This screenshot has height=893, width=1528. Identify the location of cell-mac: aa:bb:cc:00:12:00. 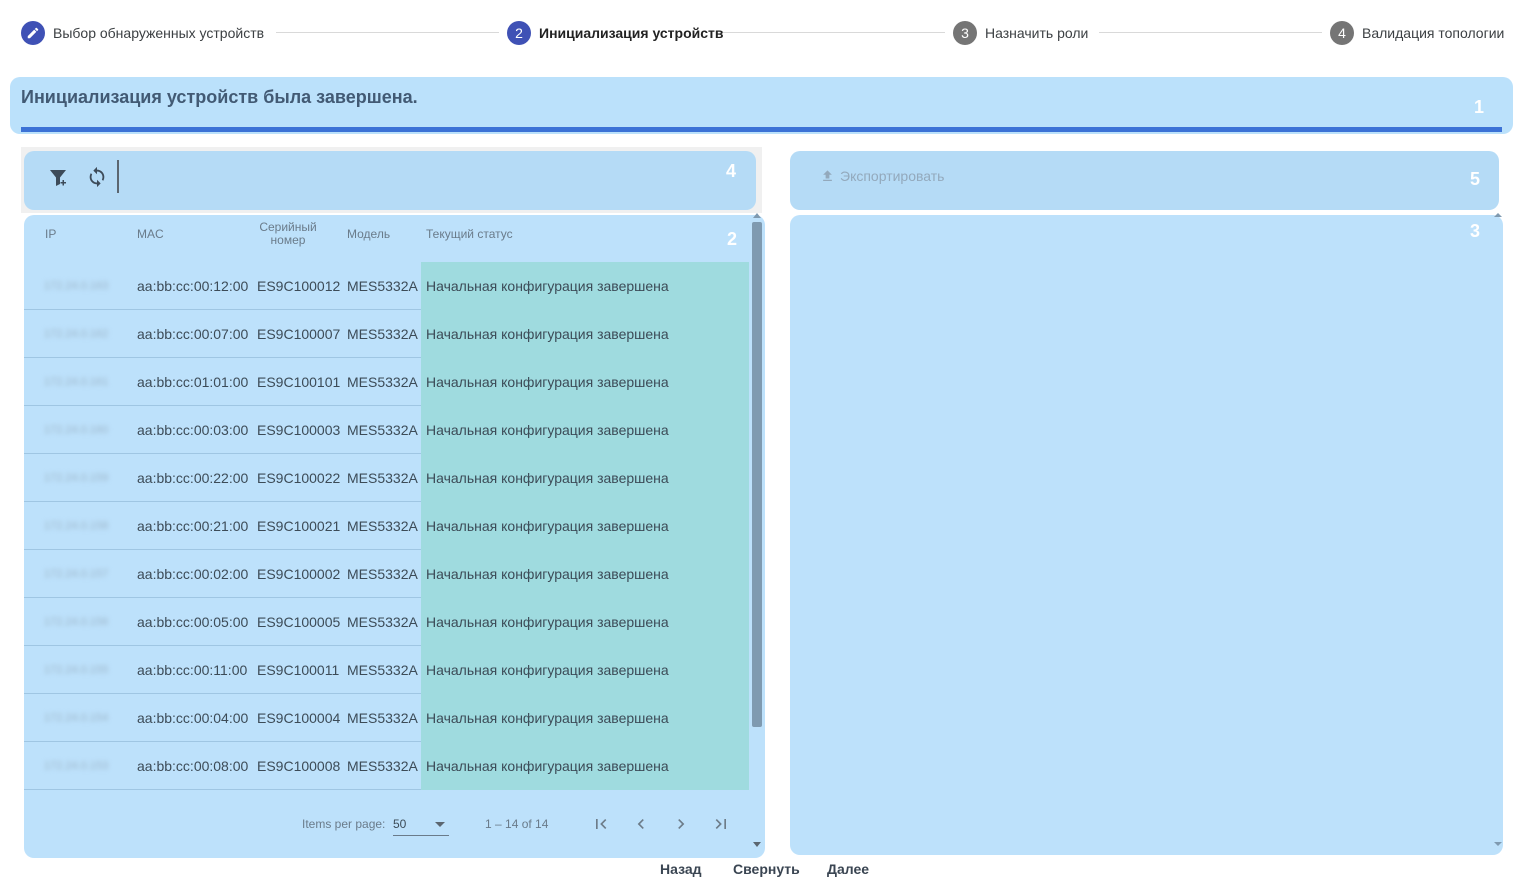
(193, 286).